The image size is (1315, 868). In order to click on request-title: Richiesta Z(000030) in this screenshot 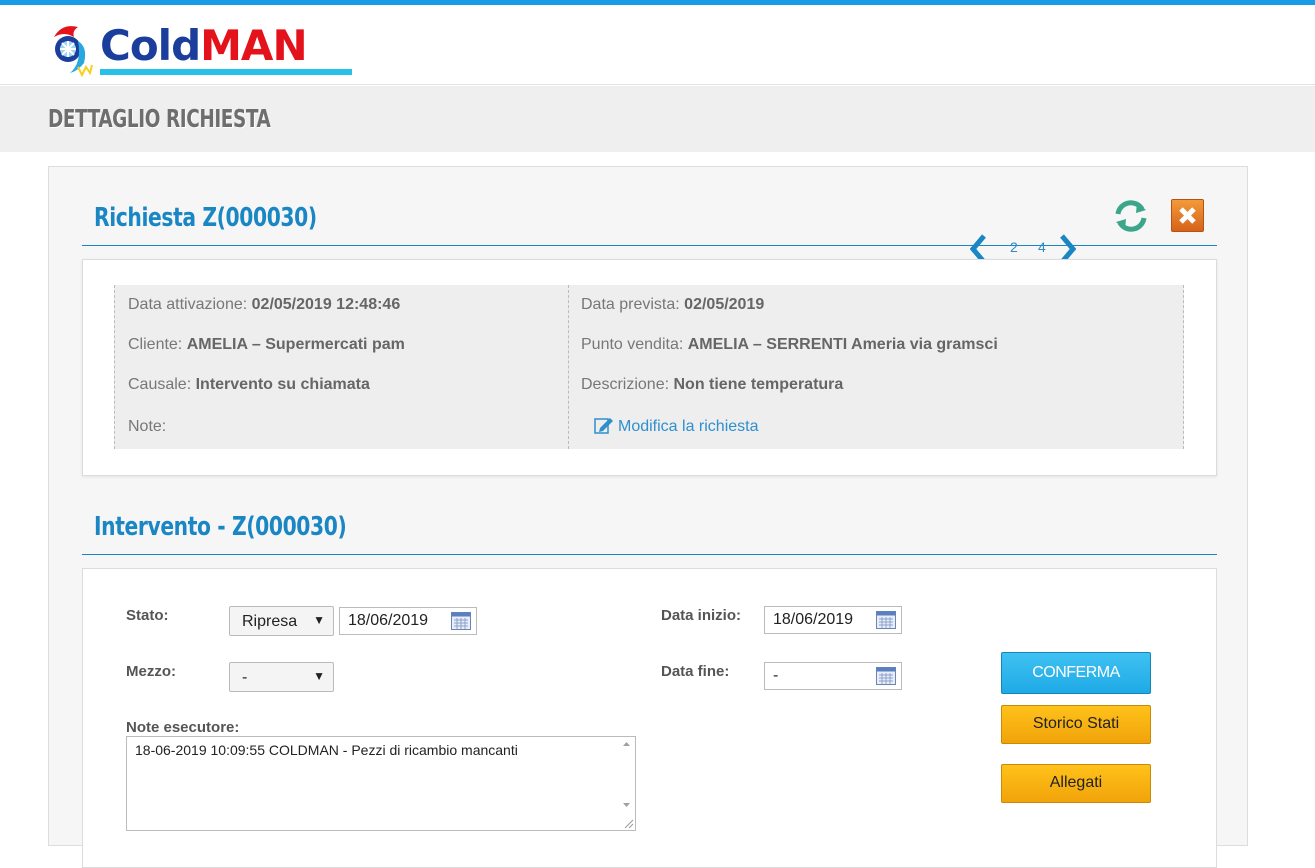, I will do `click(205, 218)`.